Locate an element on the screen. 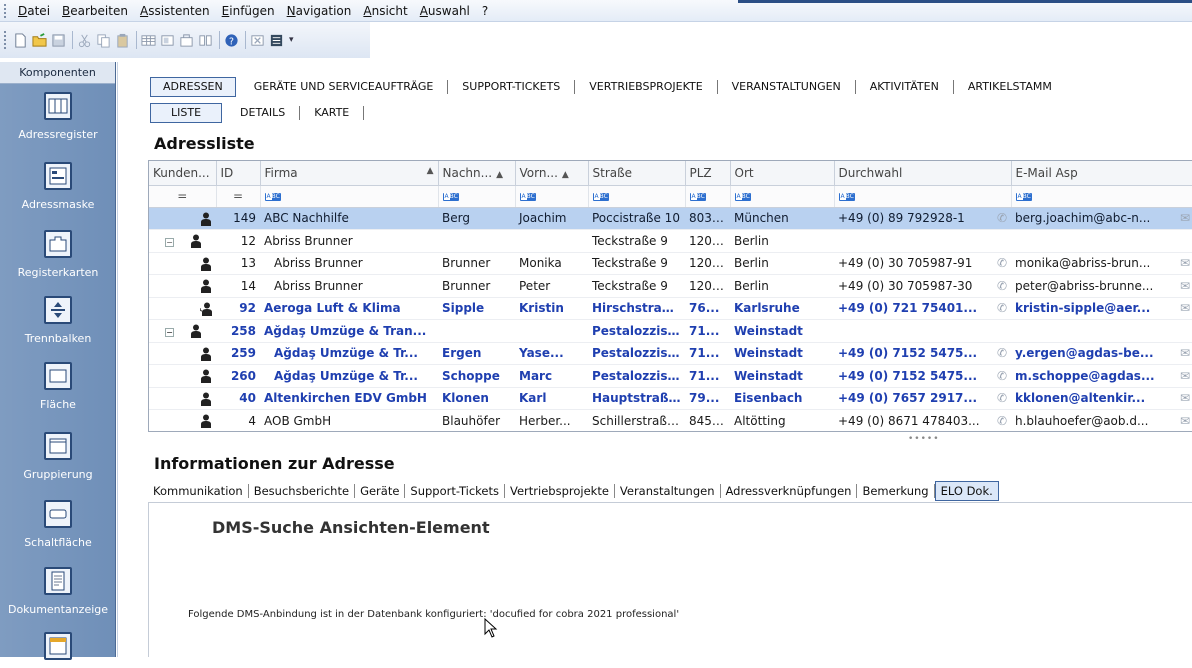 The image size is (1192, 668). component-adressmaske: Adressmaske is located at coordinates (58, 186).